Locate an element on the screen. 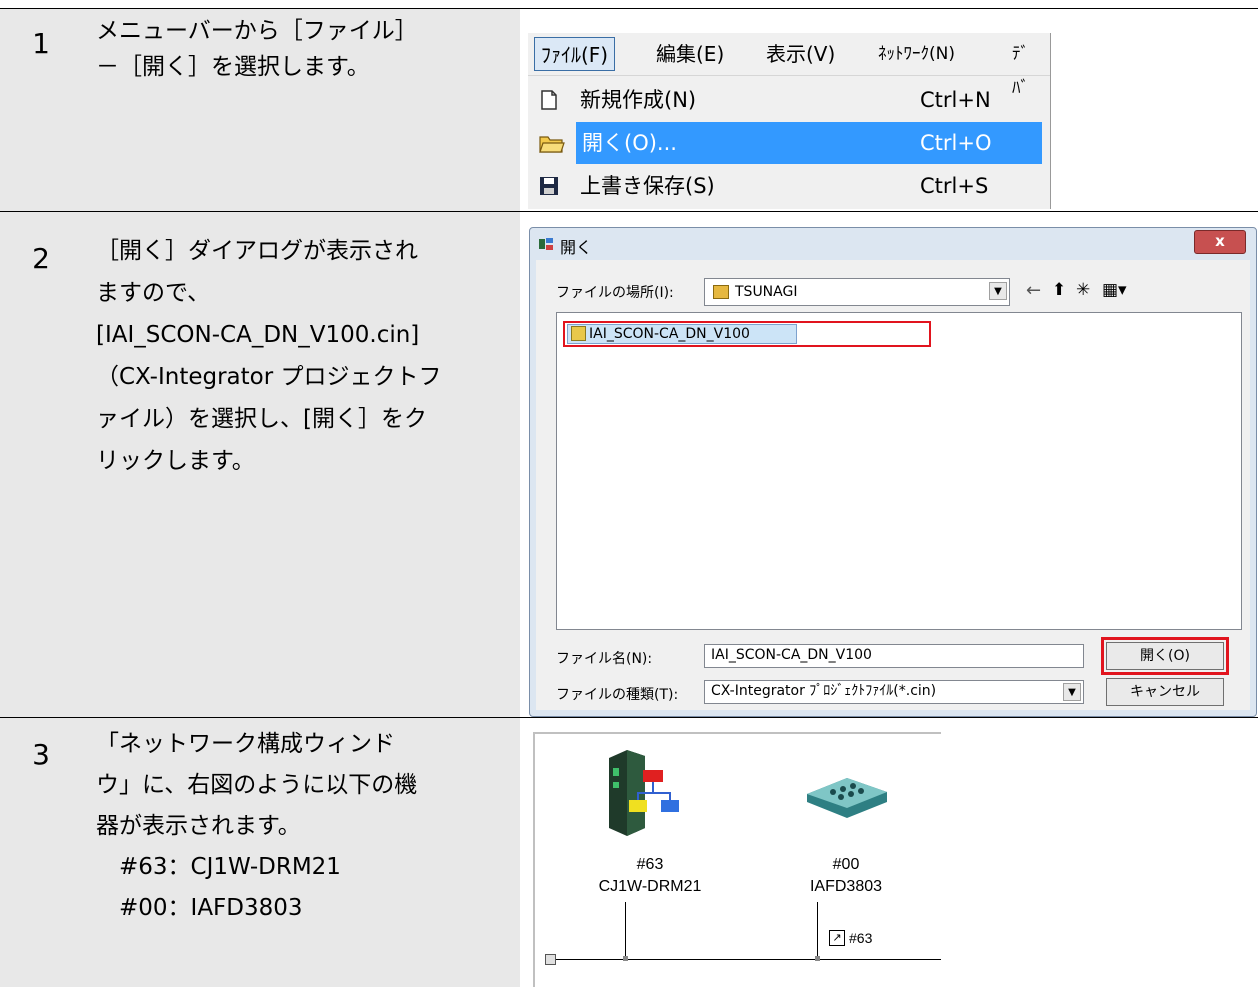 The image size is (1258, 987). filetype-select: CX-Integrator ﾌﾟﾛｼﾞｪｸﾄﾌｧｲﾙ(*.cin) ▼ is located at coordinates (894, 692).